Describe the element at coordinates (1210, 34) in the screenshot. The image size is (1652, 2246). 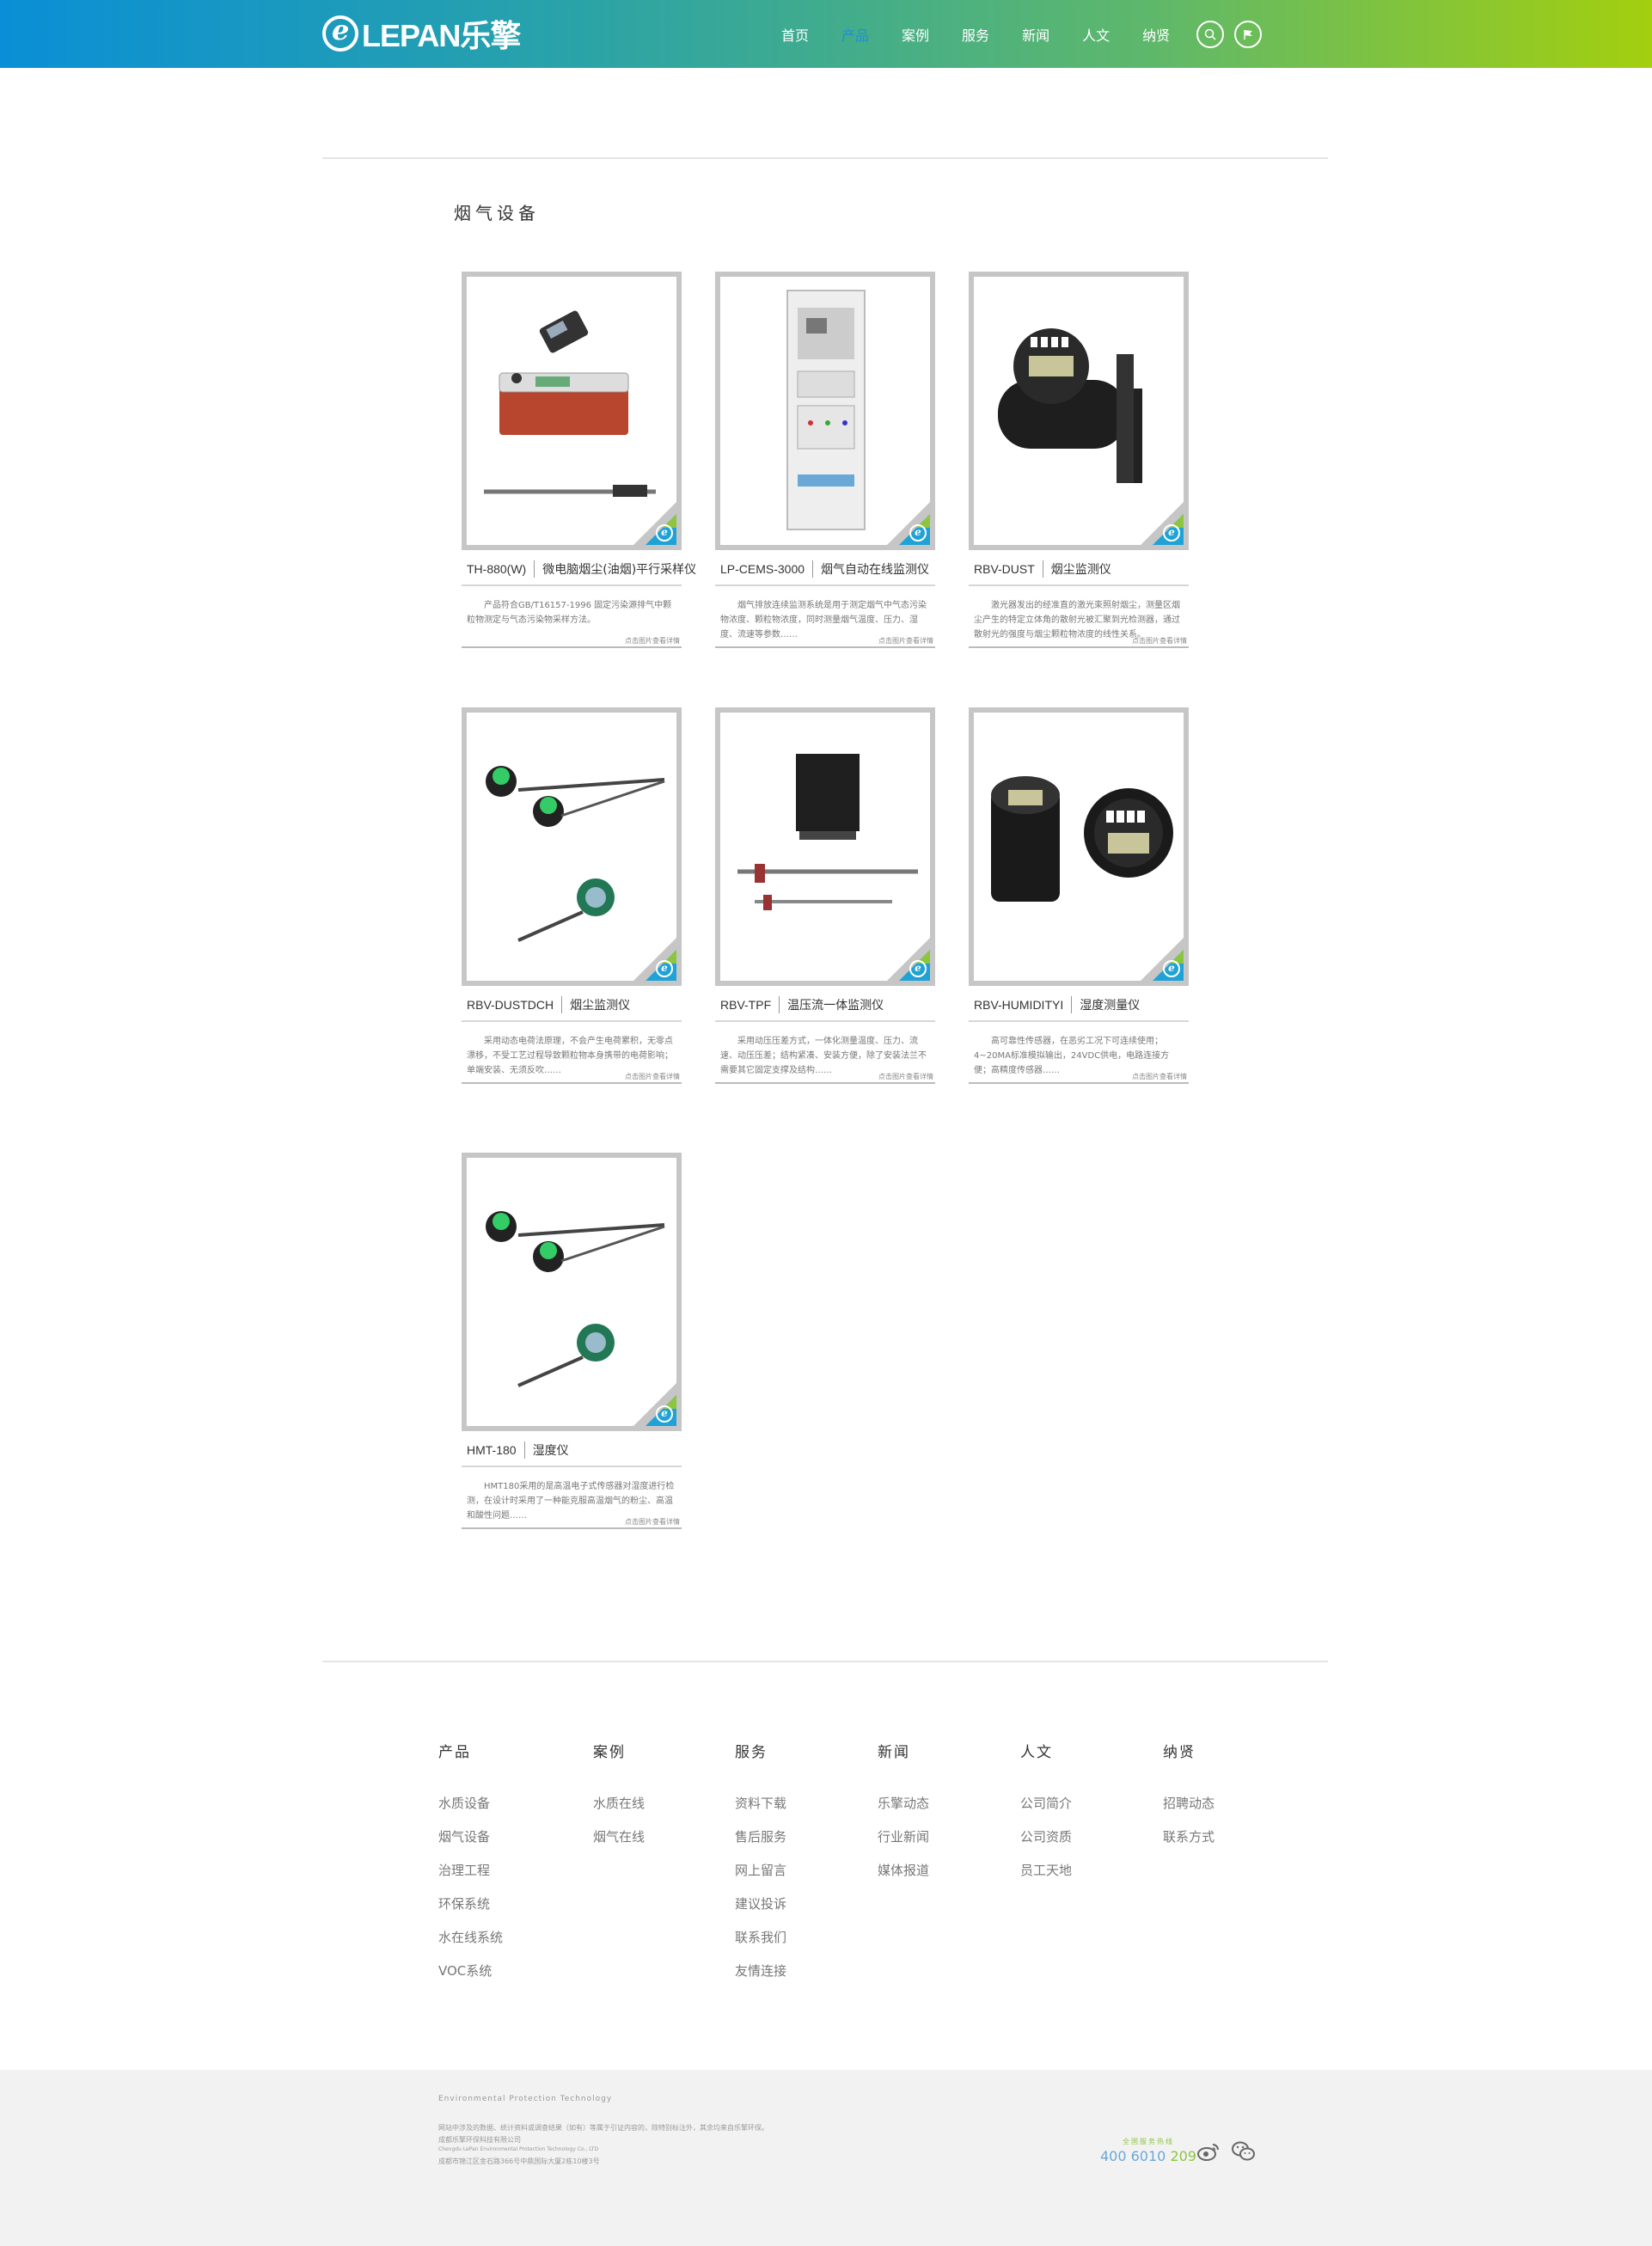
I see `search-icon` at that location.